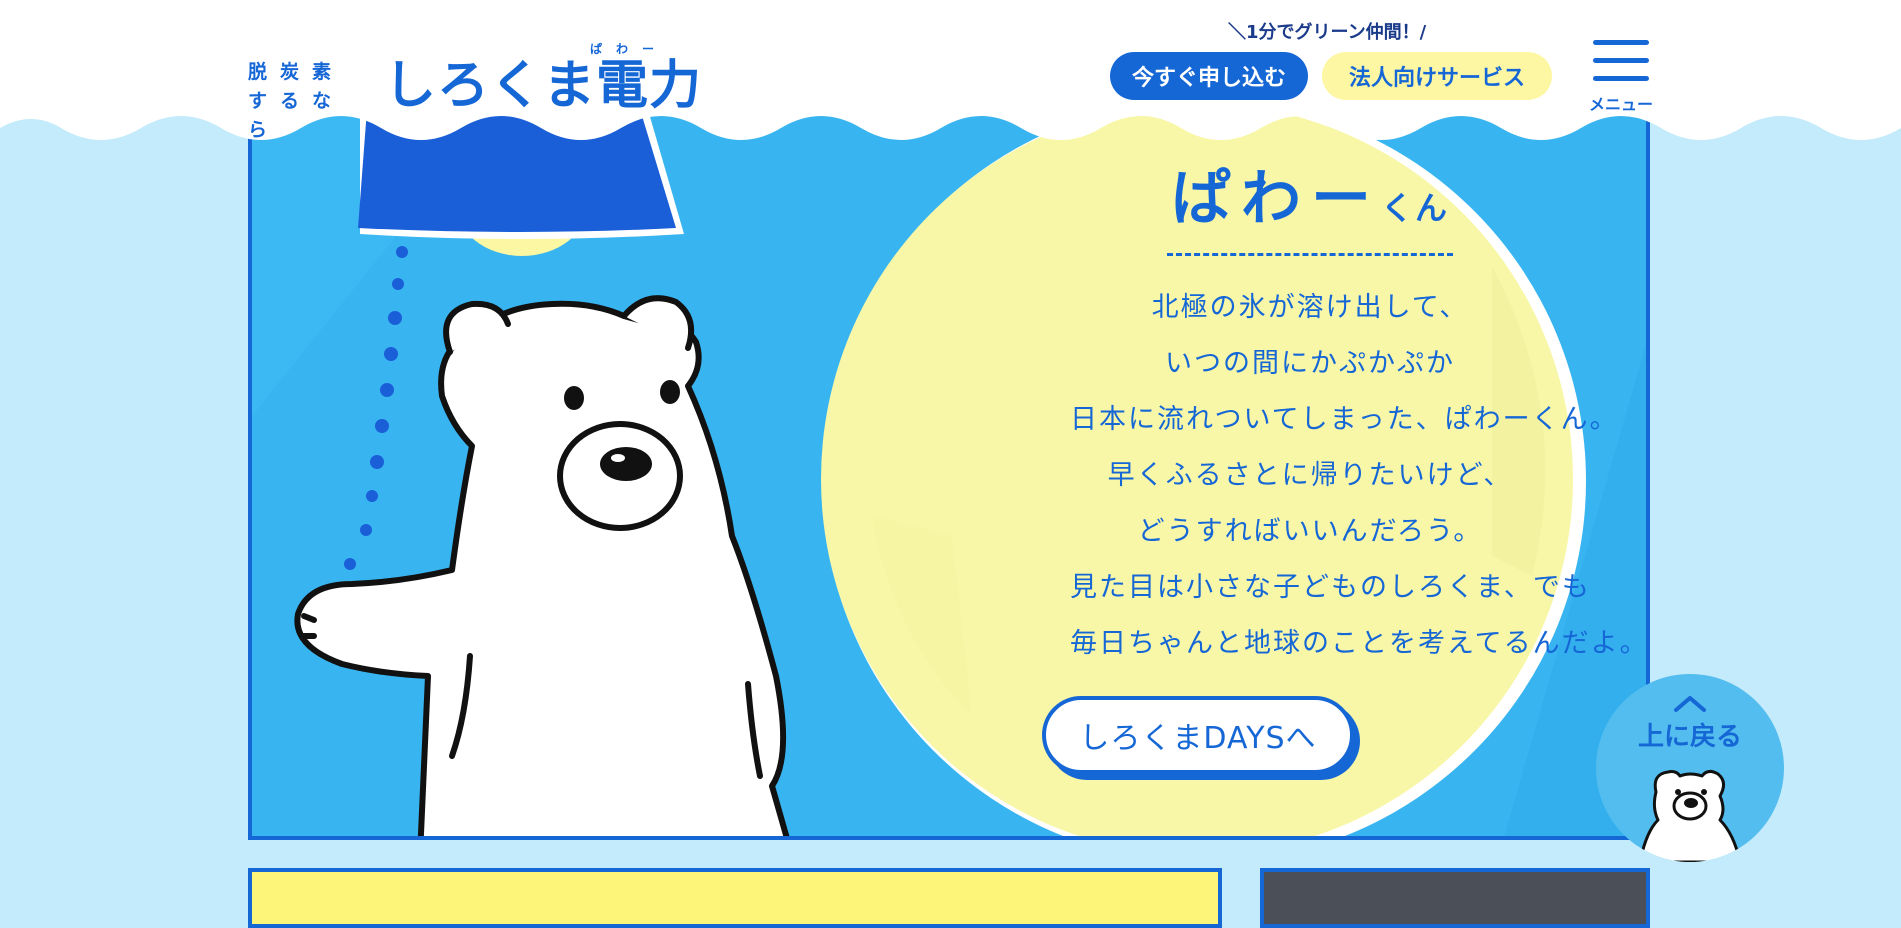  What do you see at coordinates (1689, 737) in the screenshot?
I see `back-to-top-label: 上に戻る` at bounding box center [1689, 737].